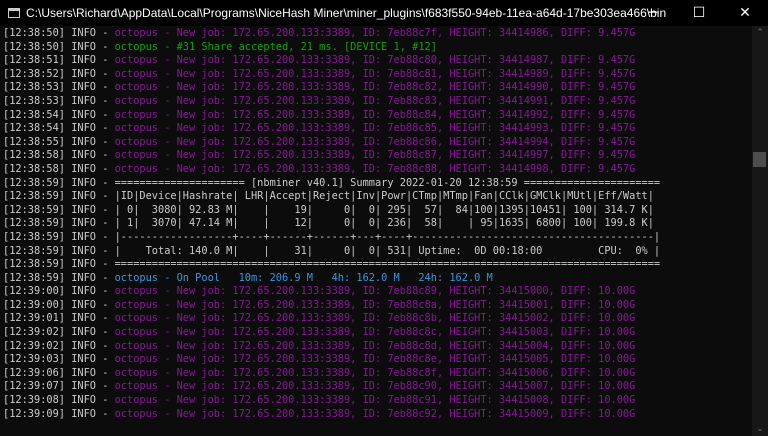 Image resolution: width=768 pixels, height=436 pixels. What do you see at coordinates (59, 141) in the screenshot?
I see `log-prefix: [12:38:55] INFO -` at bounding box center [59, 141].